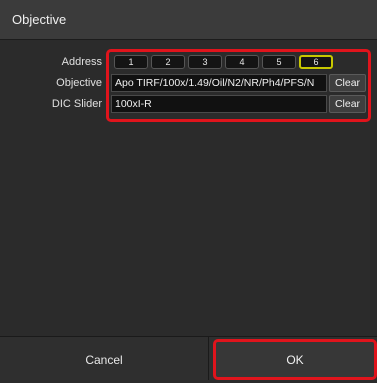 This screenshot has height=383, width=377. I want to click on settings-highlight-frame, so click(238, 85).